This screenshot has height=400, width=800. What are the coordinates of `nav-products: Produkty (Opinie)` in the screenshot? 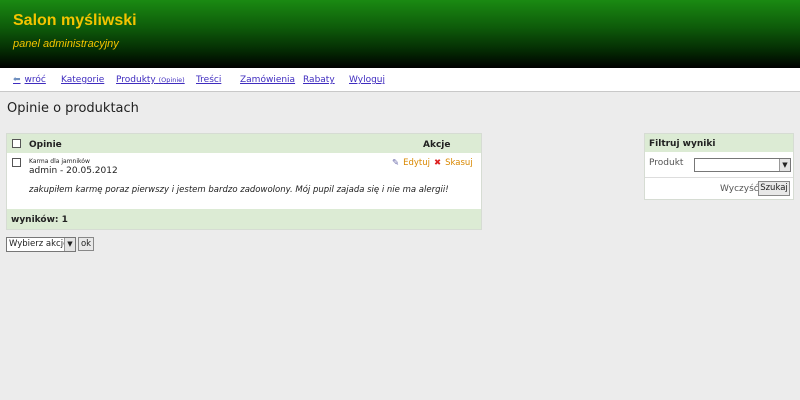 It's located at (150, 80).